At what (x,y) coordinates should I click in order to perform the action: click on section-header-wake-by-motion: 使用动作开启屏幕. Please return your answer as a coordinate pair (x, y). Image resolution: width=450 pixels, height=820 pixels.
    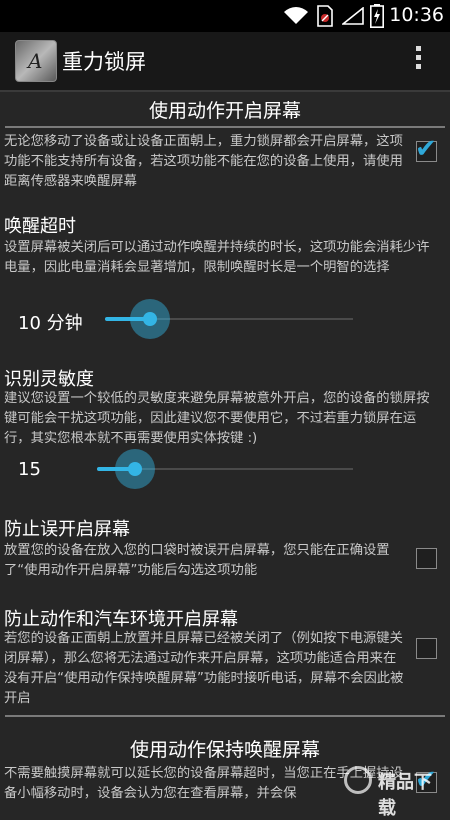
    Looking at the image, I should click on (224, 111).